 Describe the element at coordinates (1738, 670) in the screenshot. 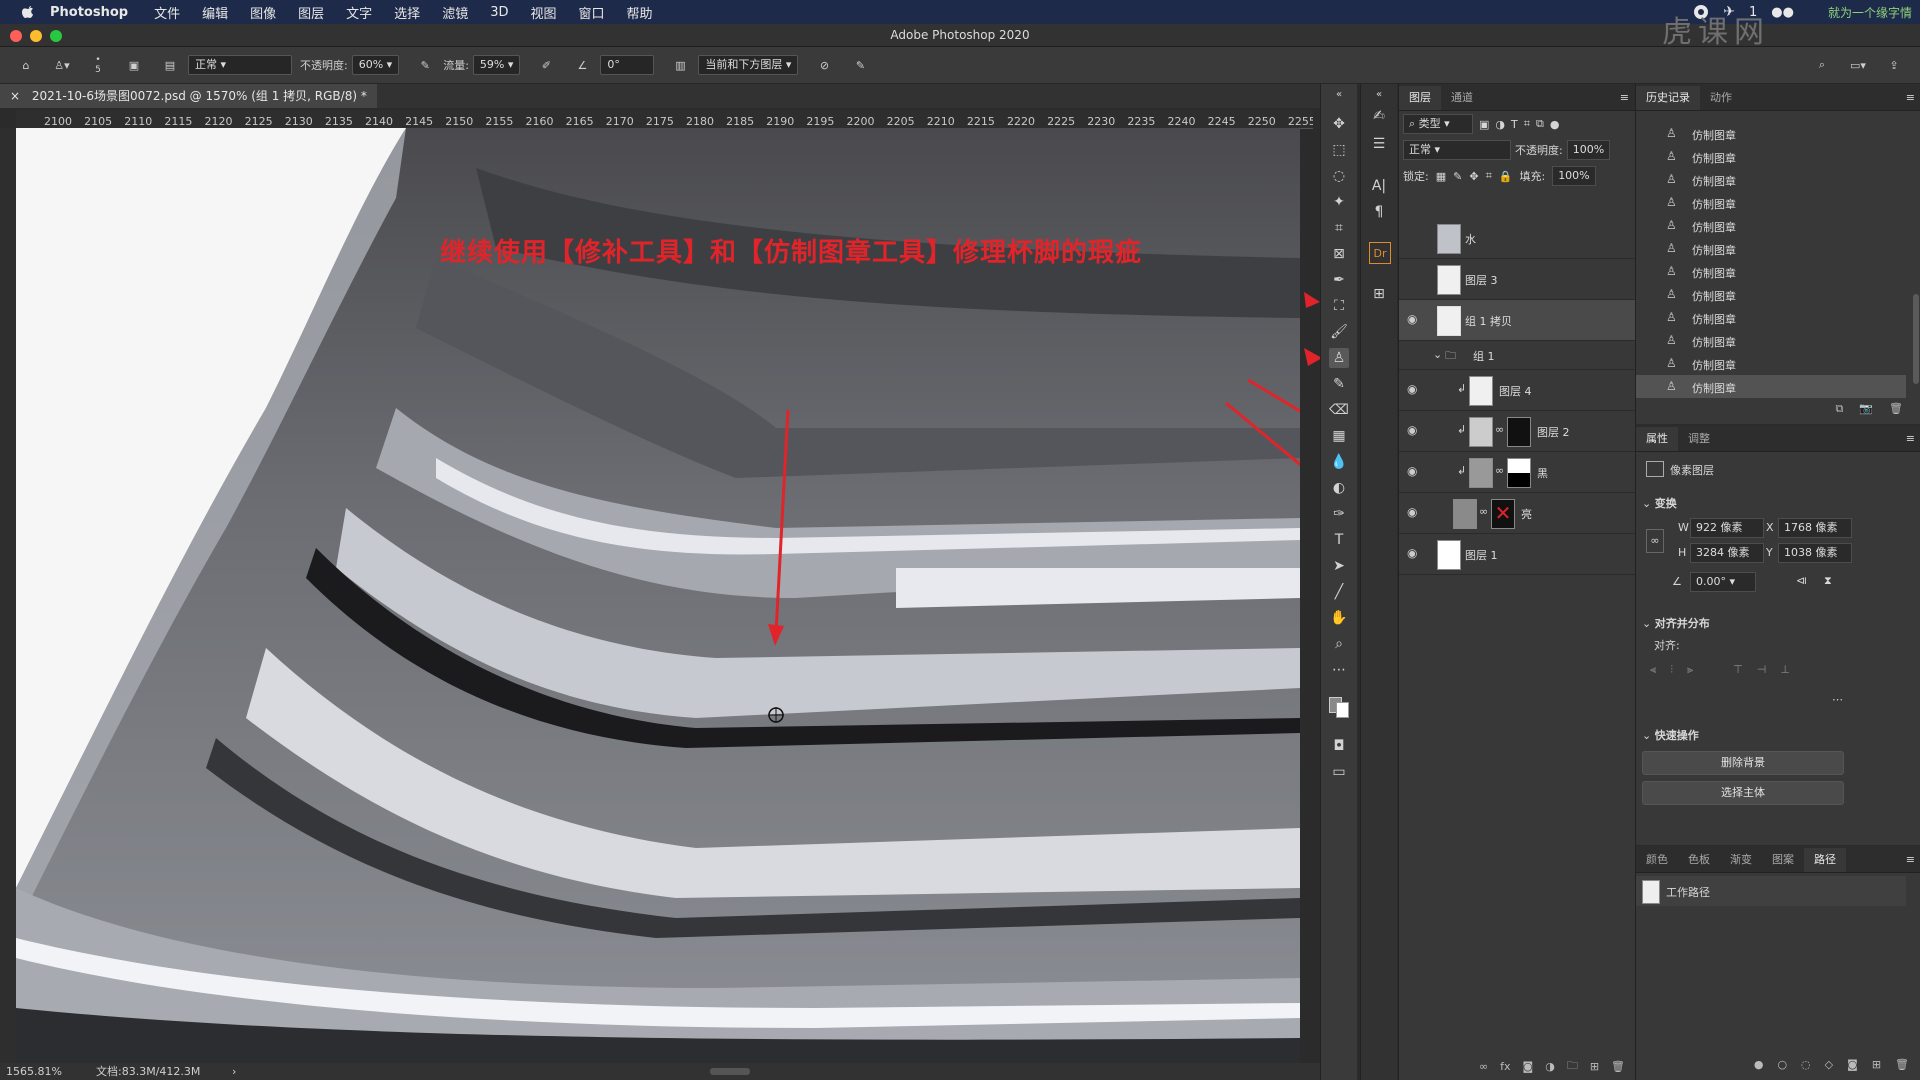

I see `align-top-icon: ⊤` at that location.